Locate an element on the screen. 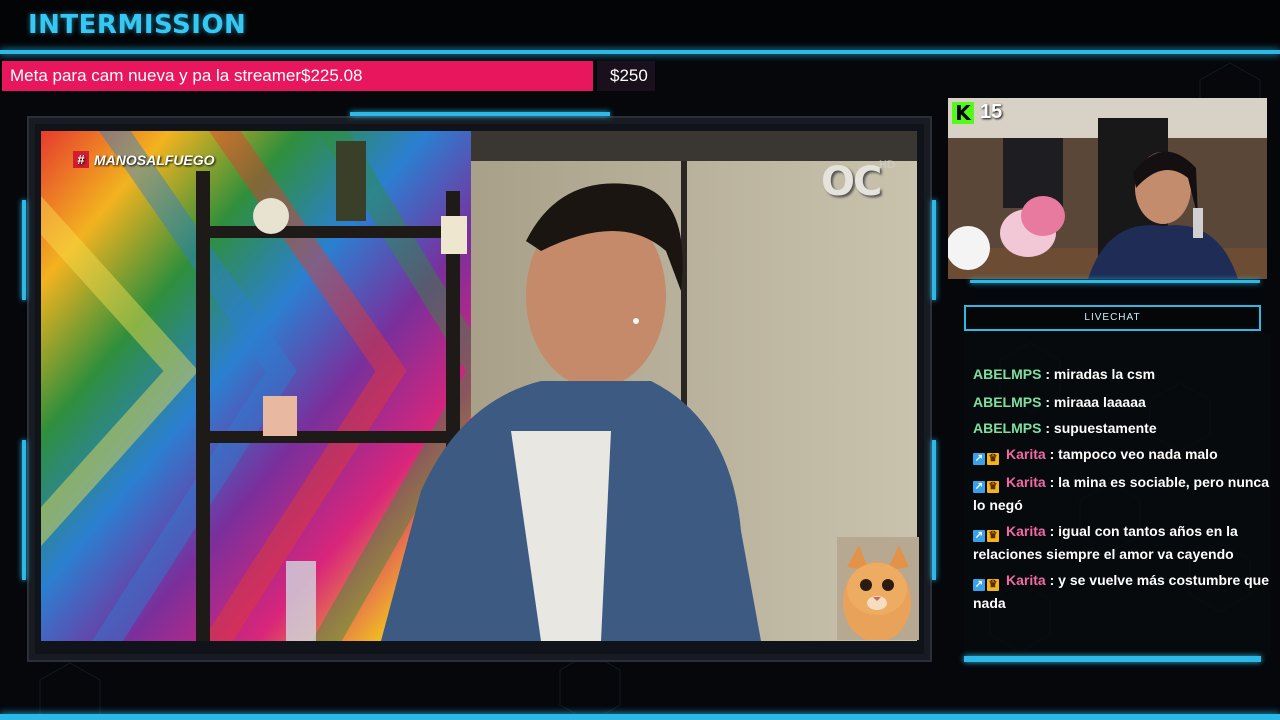  chat-message: ABELMPS : supuestamente is located at coordinates (1122, 428).